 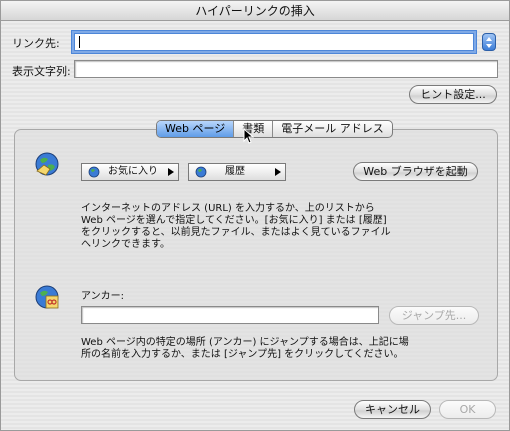 I want to click on tab-email-address: 電子メール アドレス, so click(x=332, y=129).